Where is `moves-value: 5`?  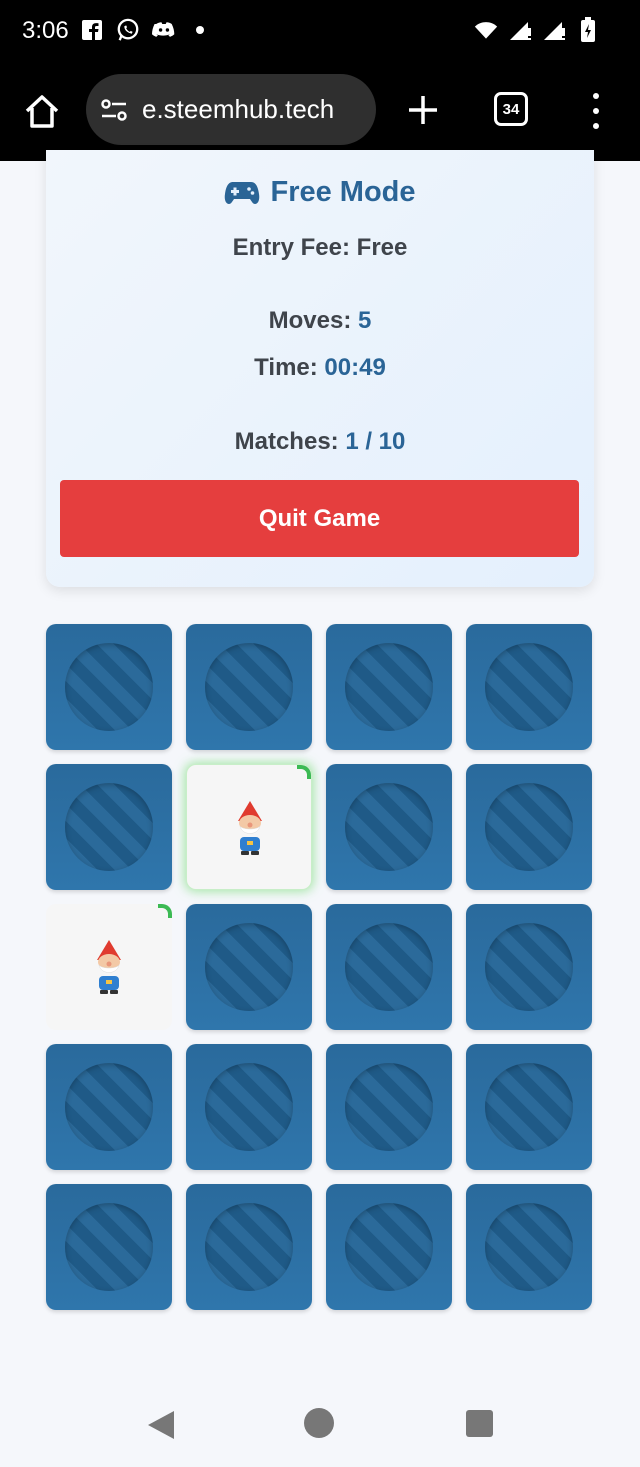
moves-value: 5 is located at coordinates (365, 320).